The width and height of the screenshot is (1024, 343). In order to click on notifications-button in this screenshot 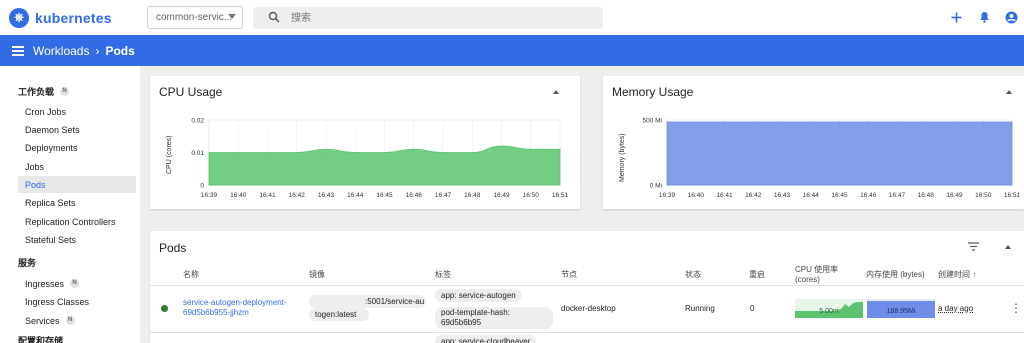, I will do `click(984, 17)`.